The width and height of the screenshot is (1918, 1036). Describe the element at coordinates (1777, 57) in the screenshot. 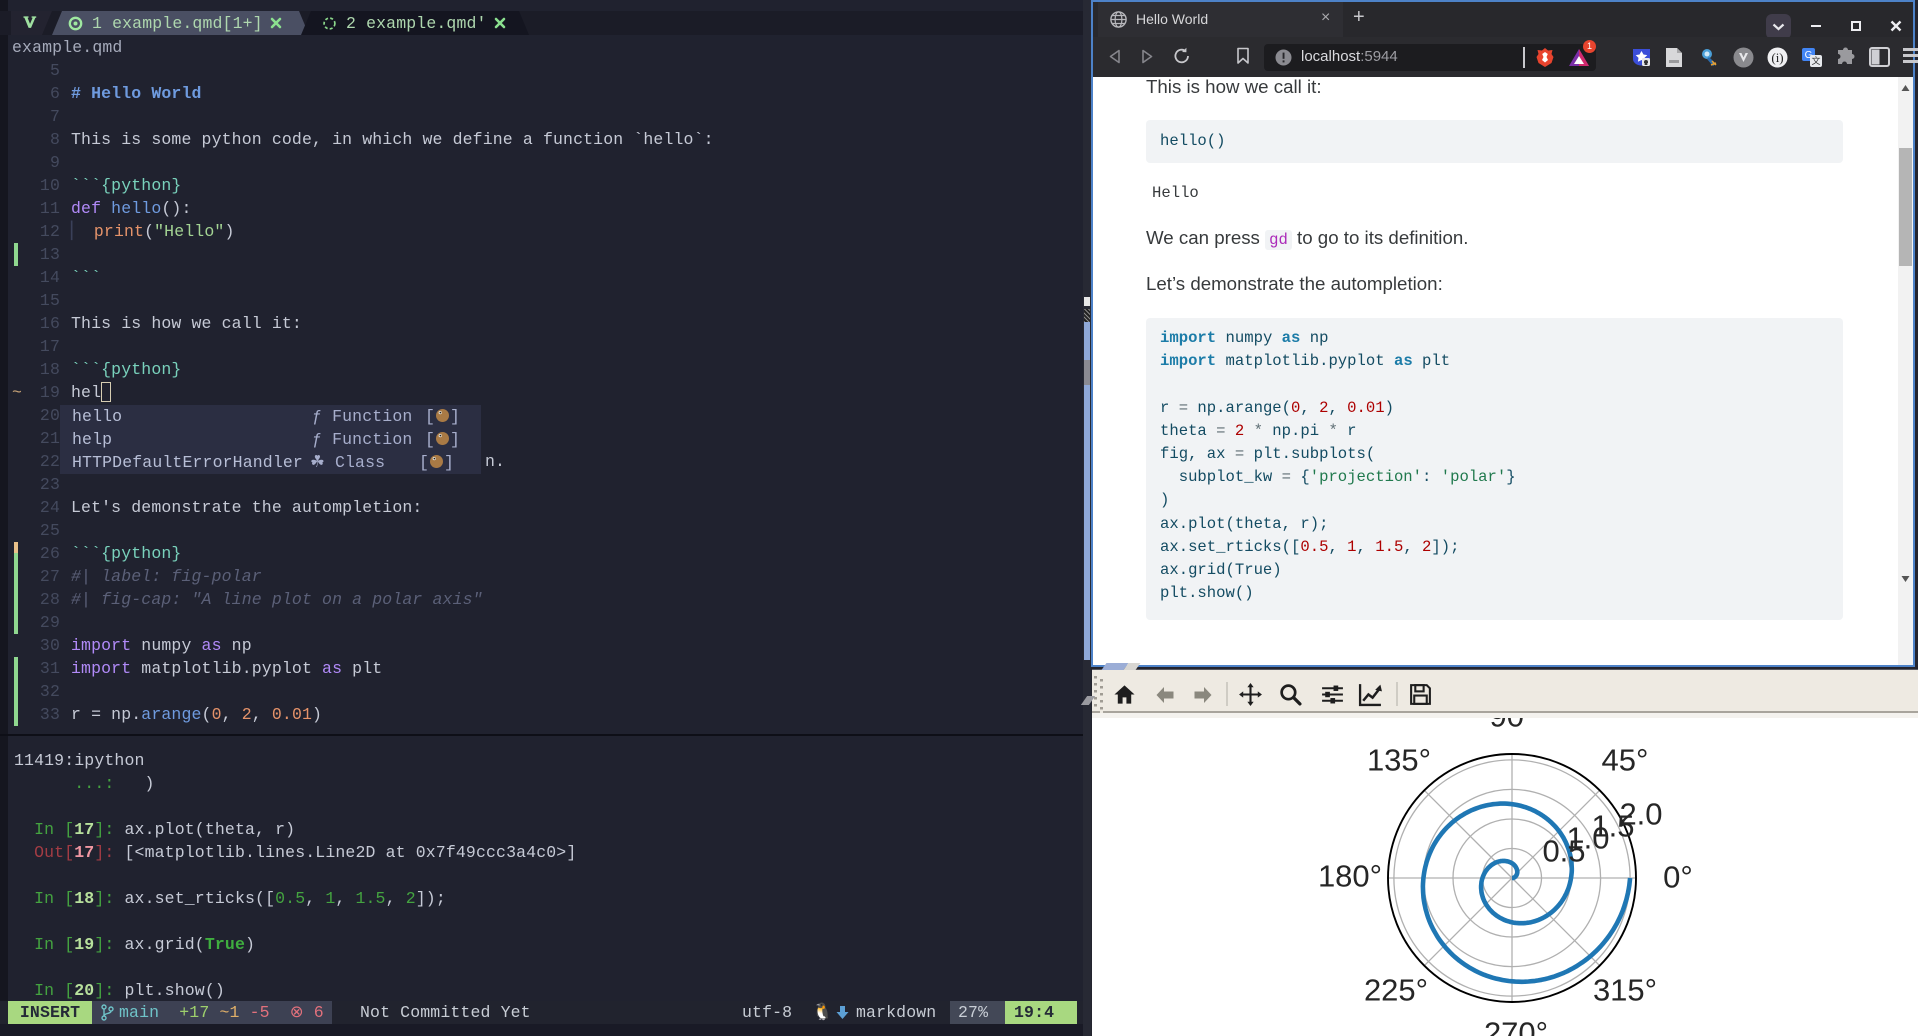

I see `svg-text: (i)` at that location.